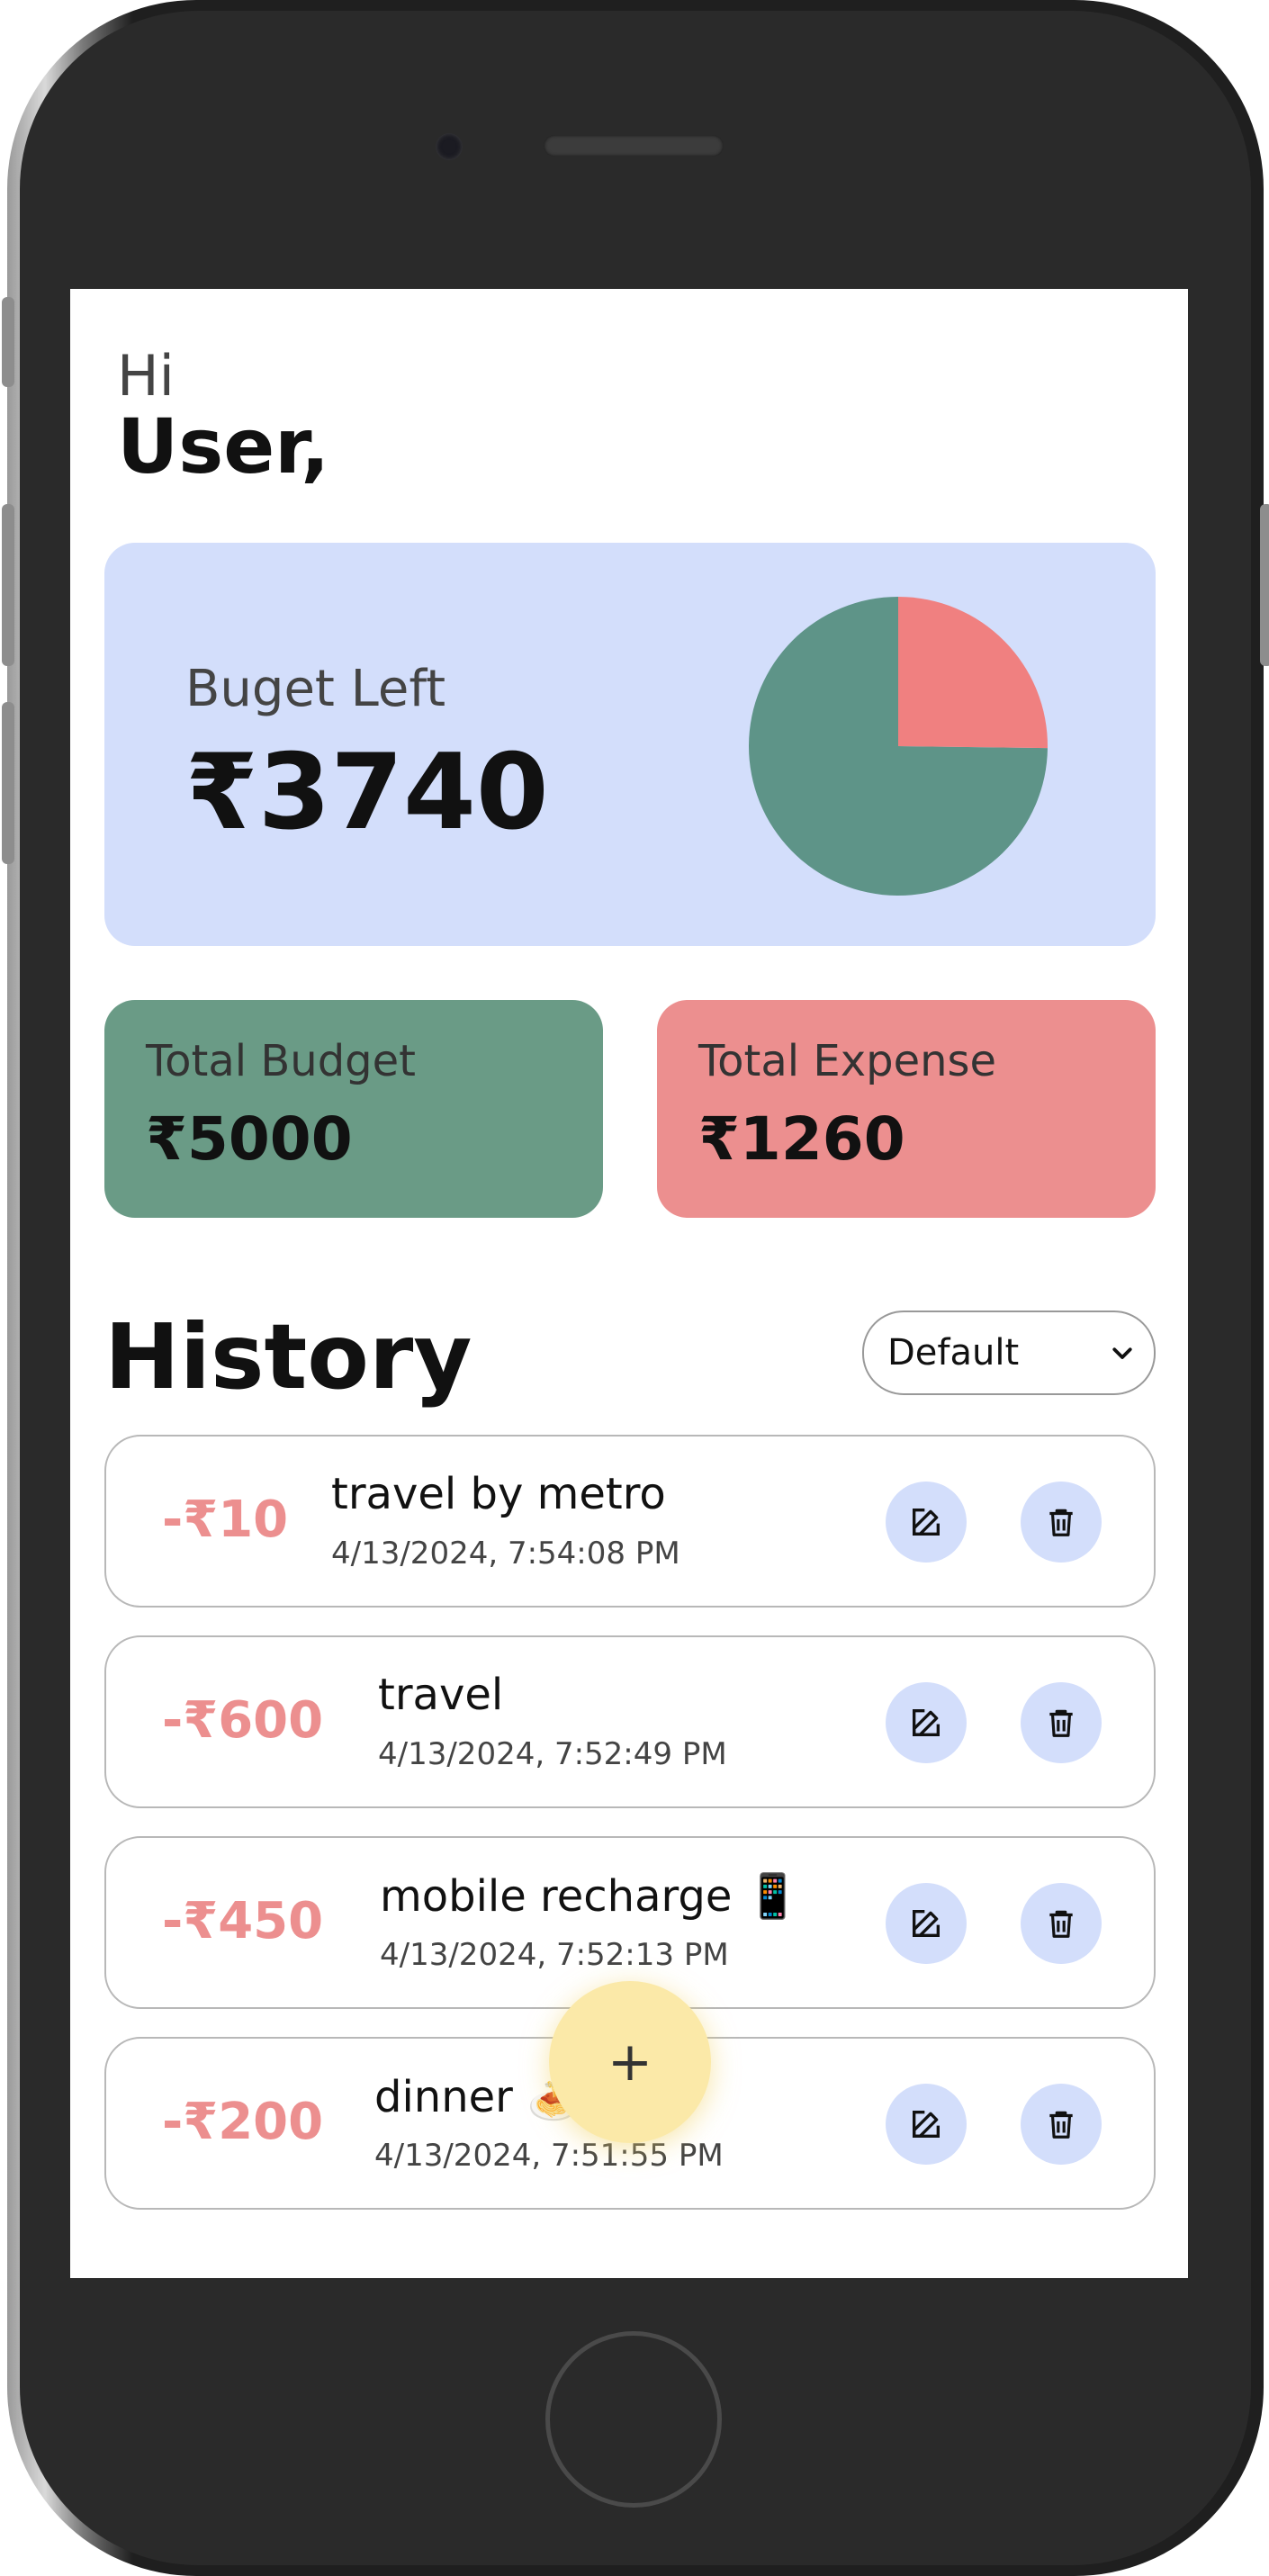  Describe the element at coordinates (630, 1721) in the screenshot. I see `history-item: -₹600 travel 4/13/2024, 7:52:49 PM` at that location.